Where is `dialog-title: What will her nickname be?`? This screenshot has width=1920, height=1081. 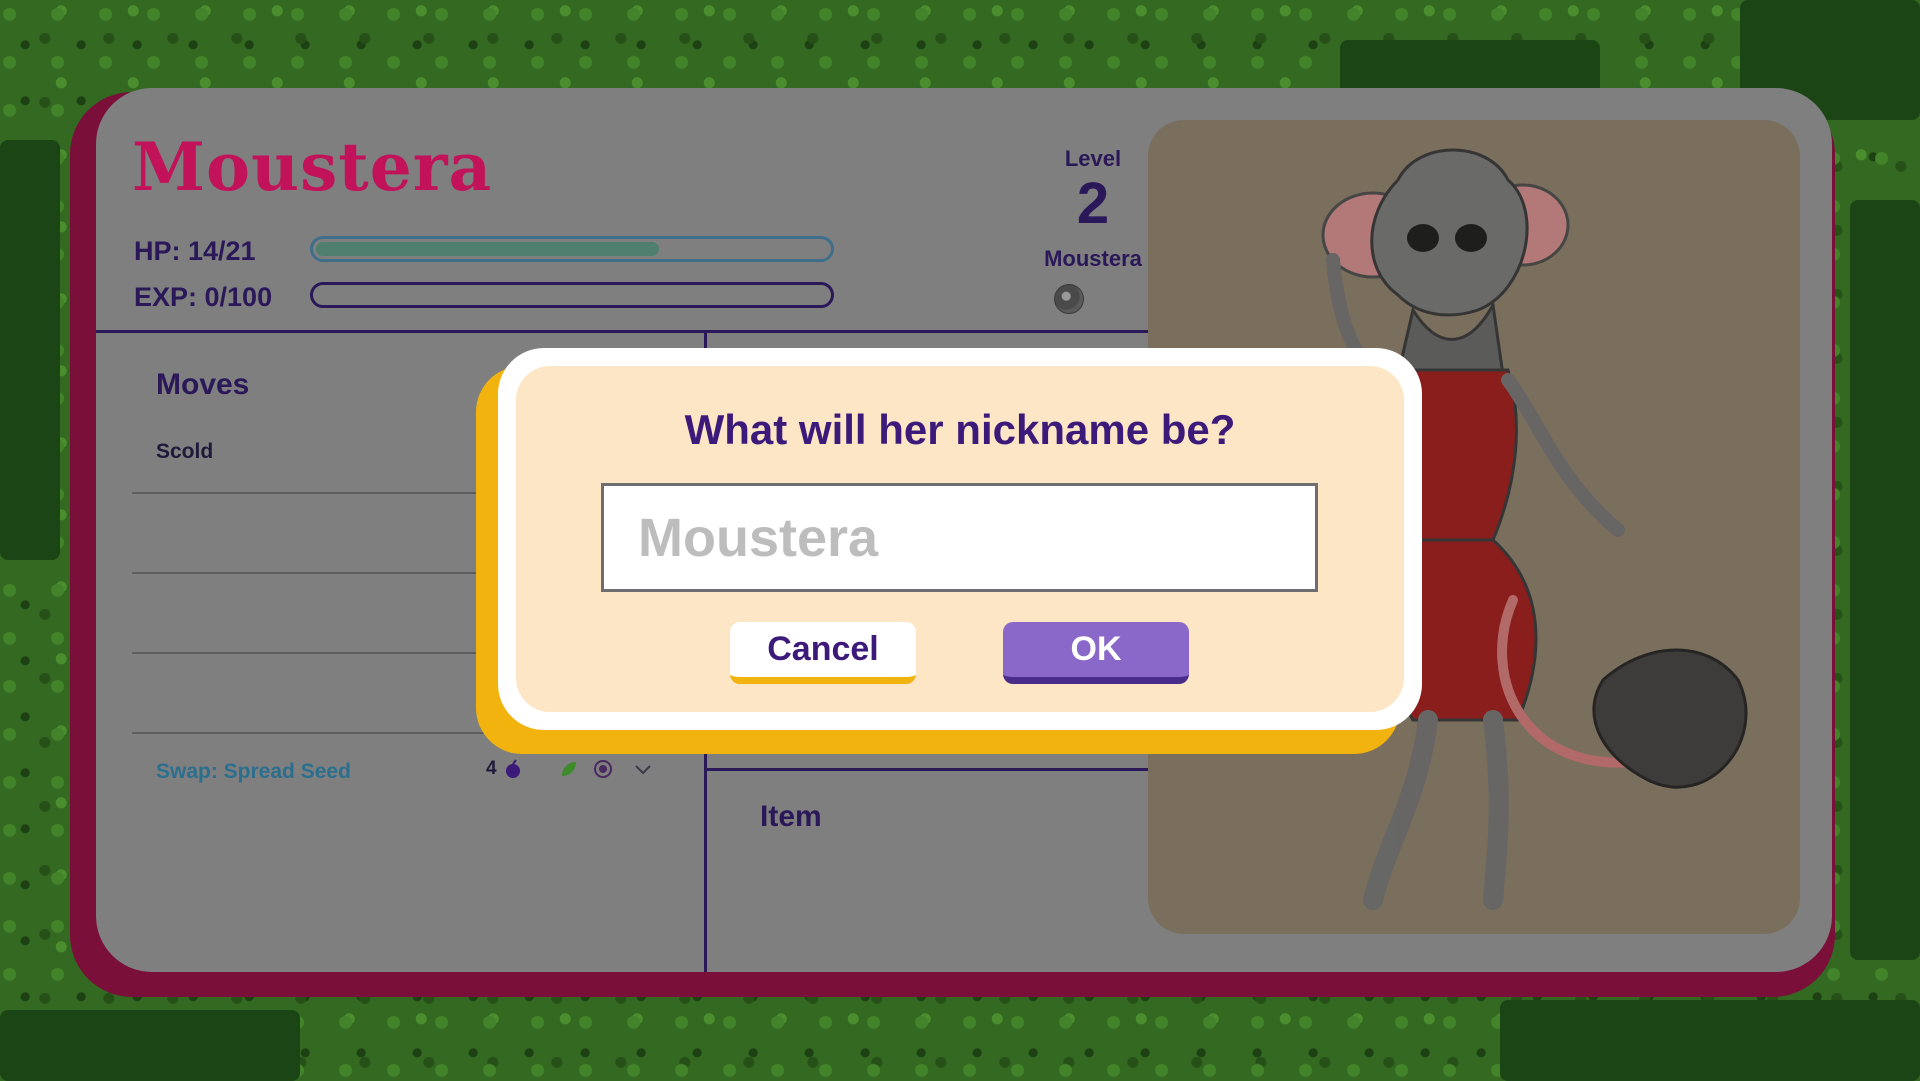 dialog-title: What will her nickname be? is located at coordinates (960, 429).